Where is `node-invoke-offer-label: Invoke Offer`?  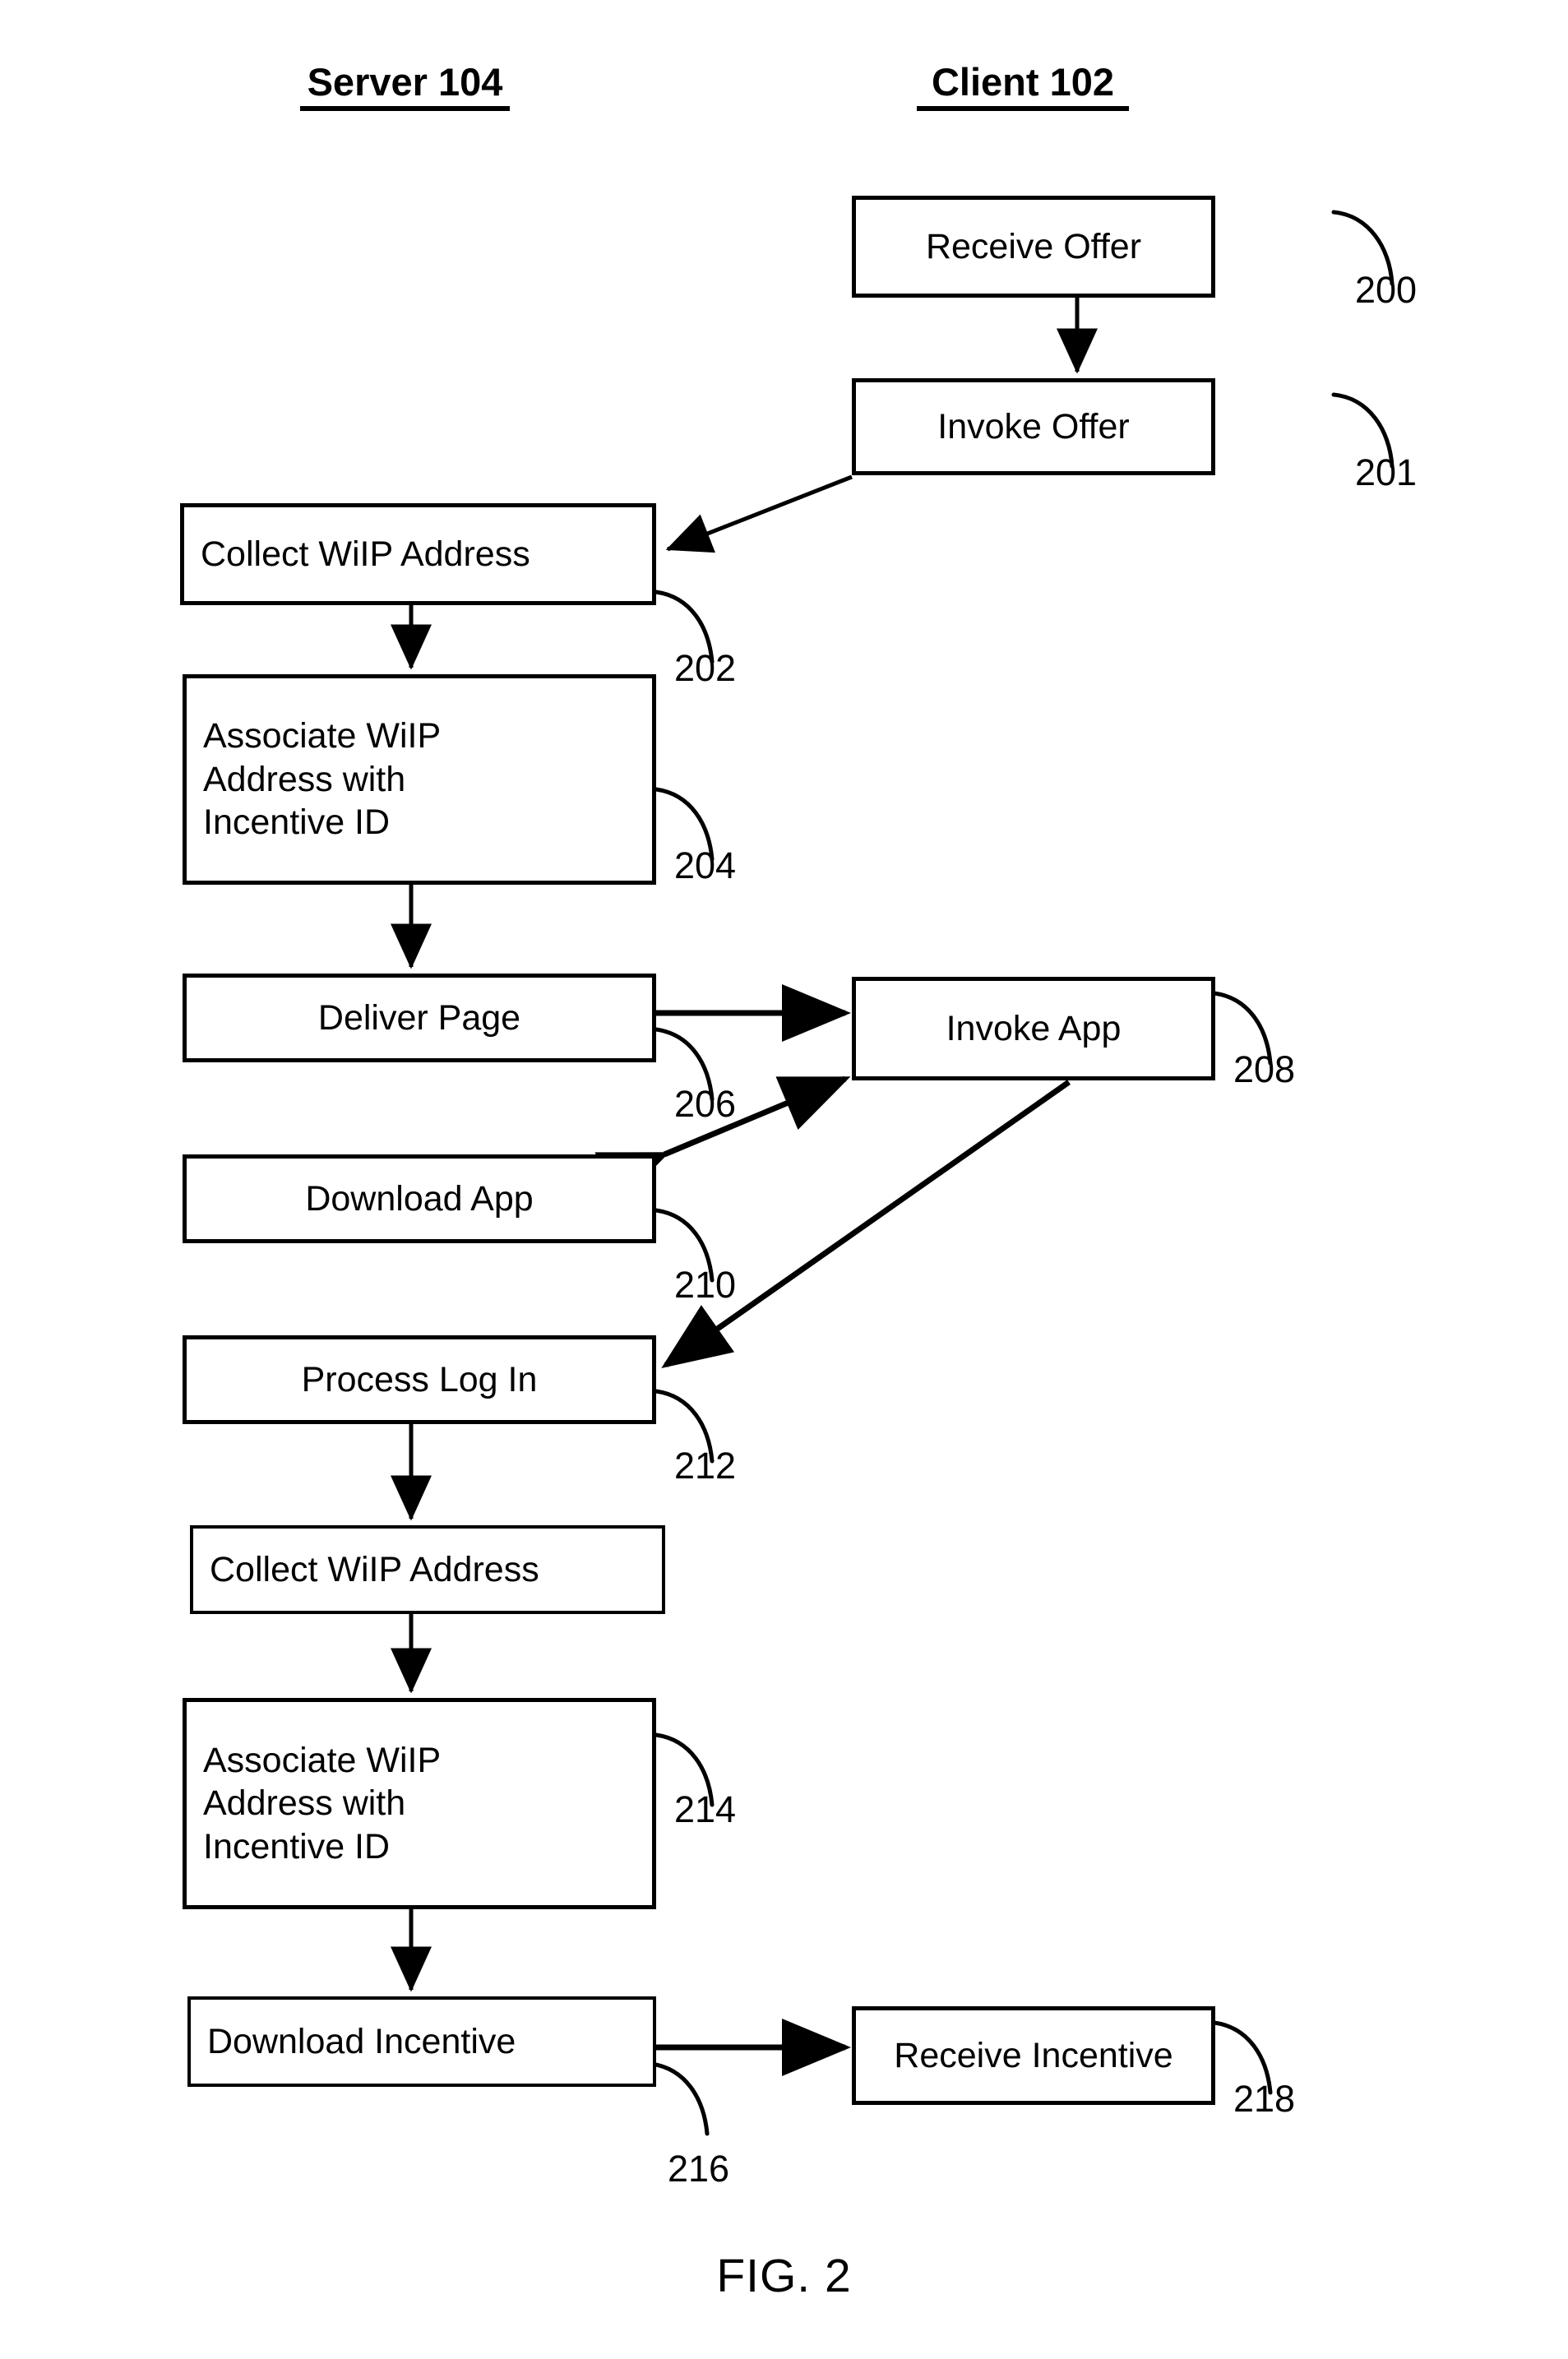 node-invoke-offer-label: Invoke Offer is located at coordinates (1033, 426).